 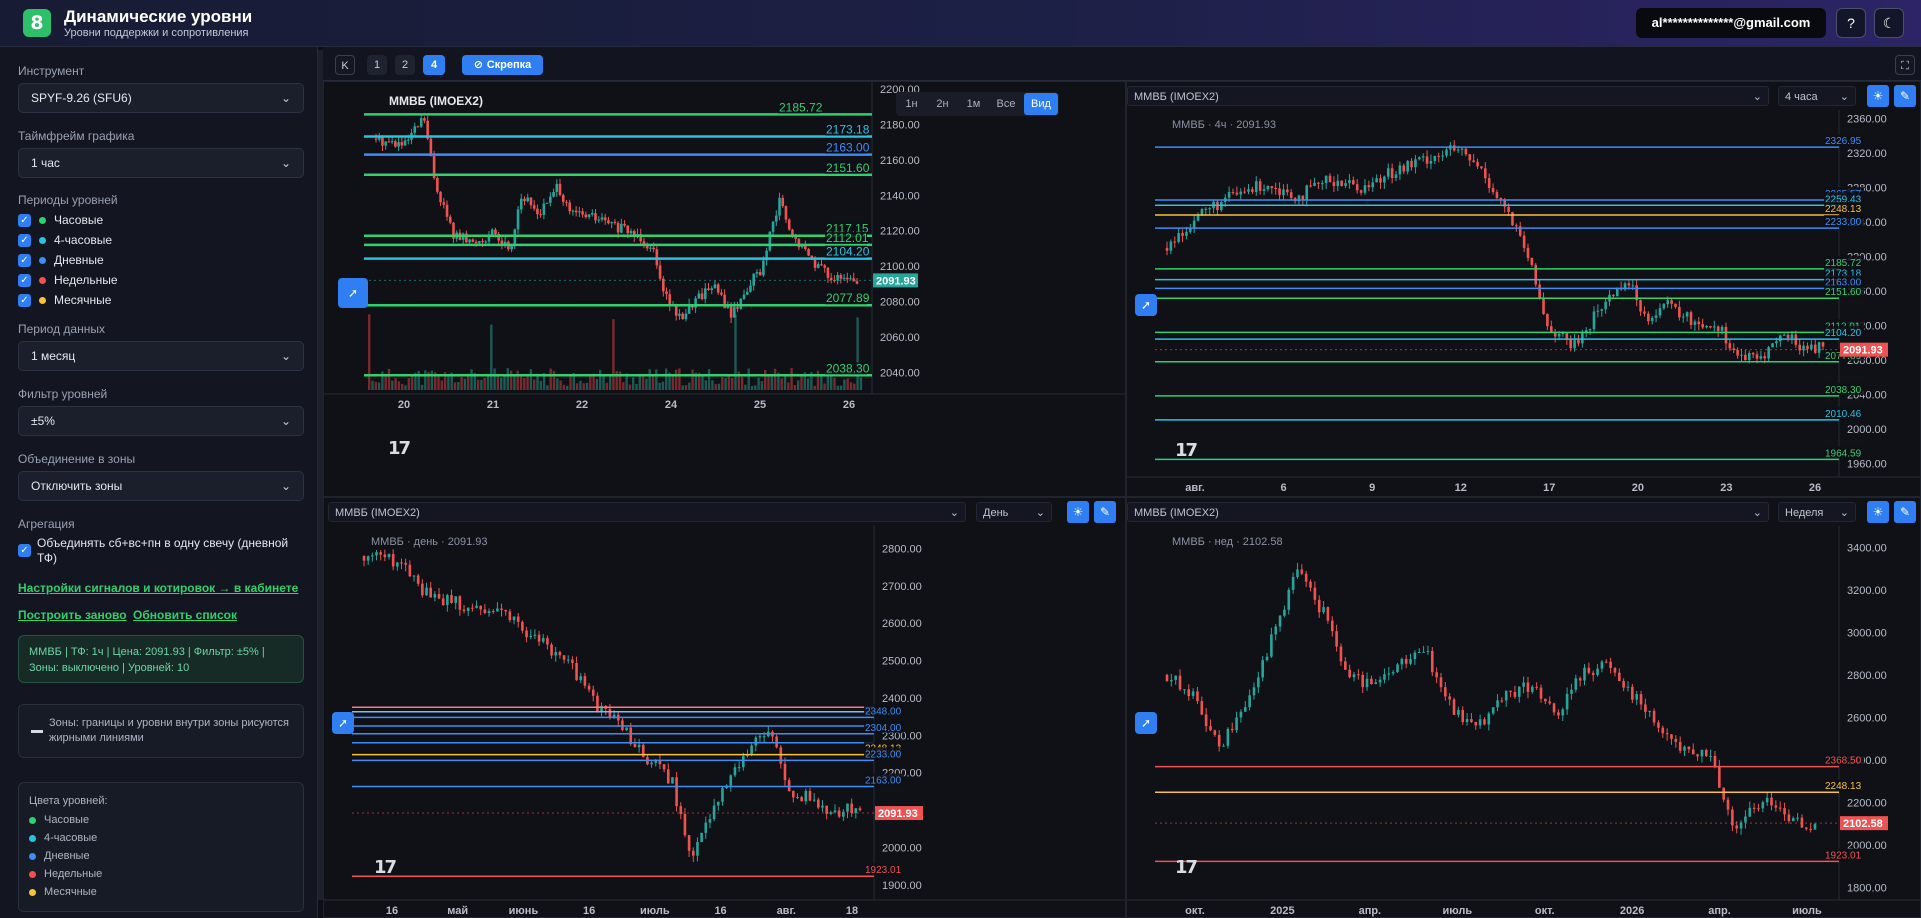 I want to click on y-tick-label: 3400.00, so click(x=1867, y=548).